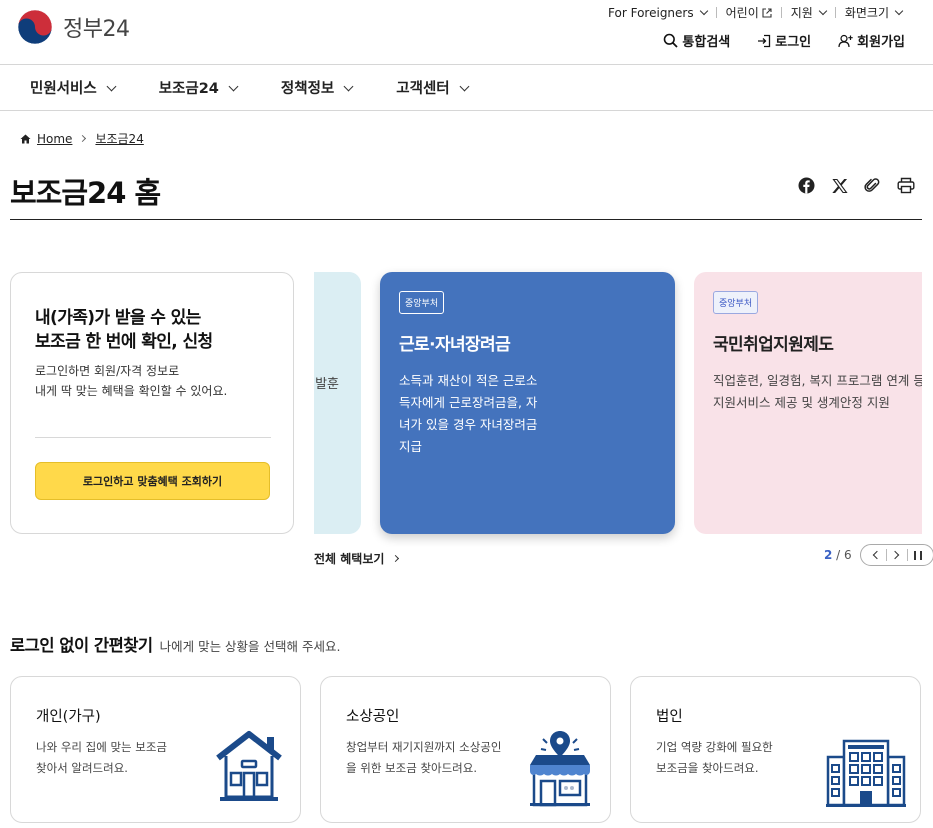 The height and width of the screenshot is (828, 933). Describe the element at coordinates (111, 758) in the screenshot. I see `card-description: 나와 우리 집에 맞는 보조금 찾아서 알려드려요.` at that location.